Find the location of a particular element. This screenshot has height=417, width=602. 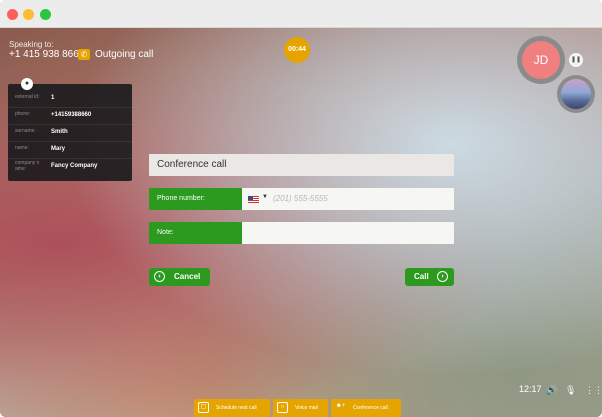

close-window-button is located at coordinates (12, 14).